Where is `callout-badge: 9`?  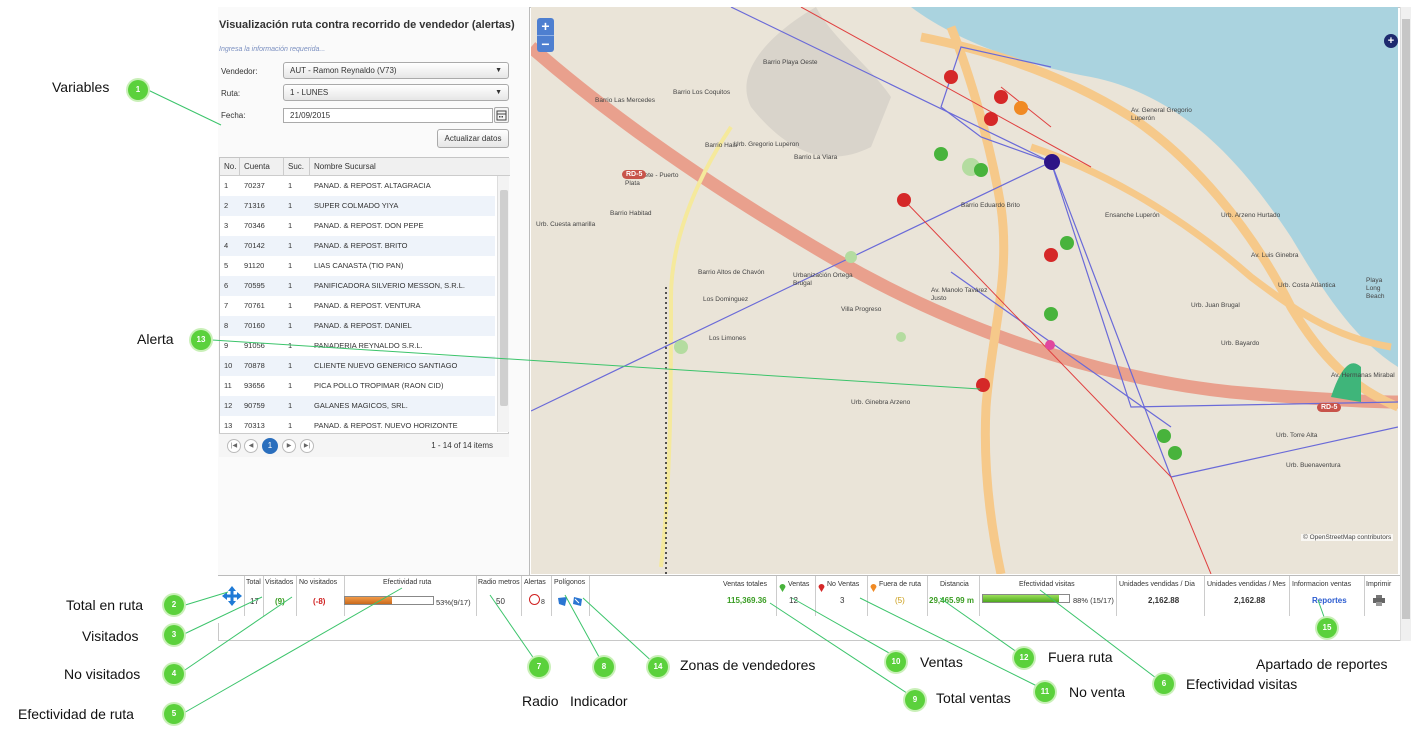 callout-badge: 9 is located at coordinates (915, 700).